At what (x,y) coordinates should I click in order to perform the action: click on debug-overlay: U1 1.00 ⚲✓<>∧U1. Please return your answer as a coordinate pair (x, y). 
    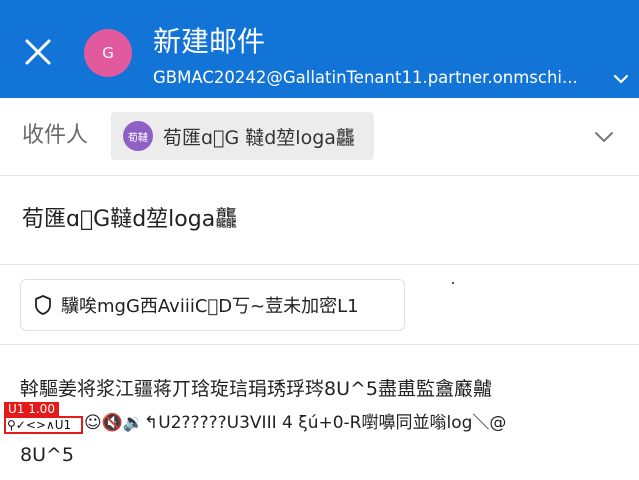
    Looking at the image, I should click on (43, 418).